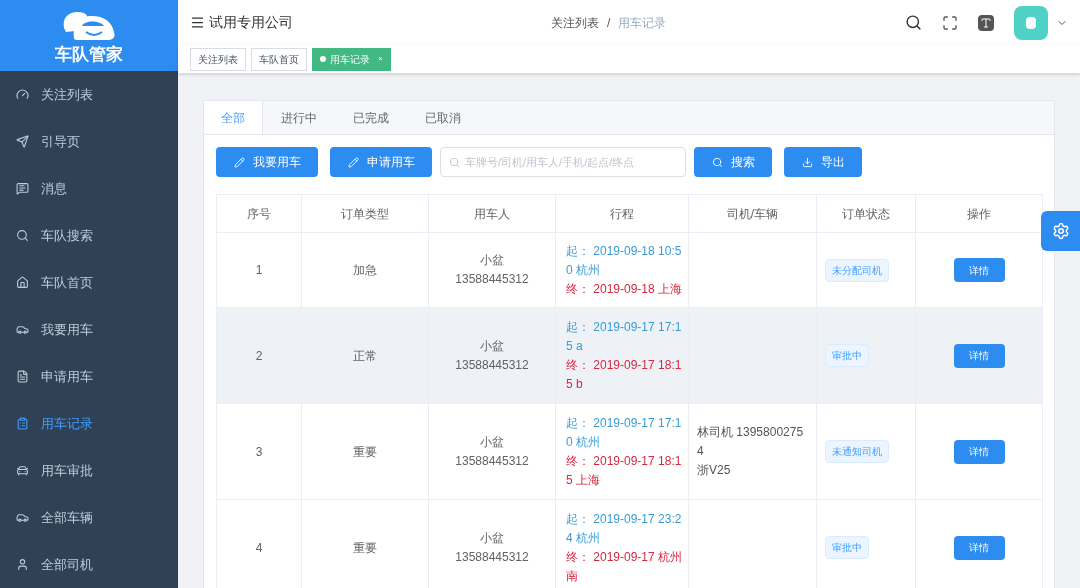  I want to click on primary-button: 导出, so click(823, 162).